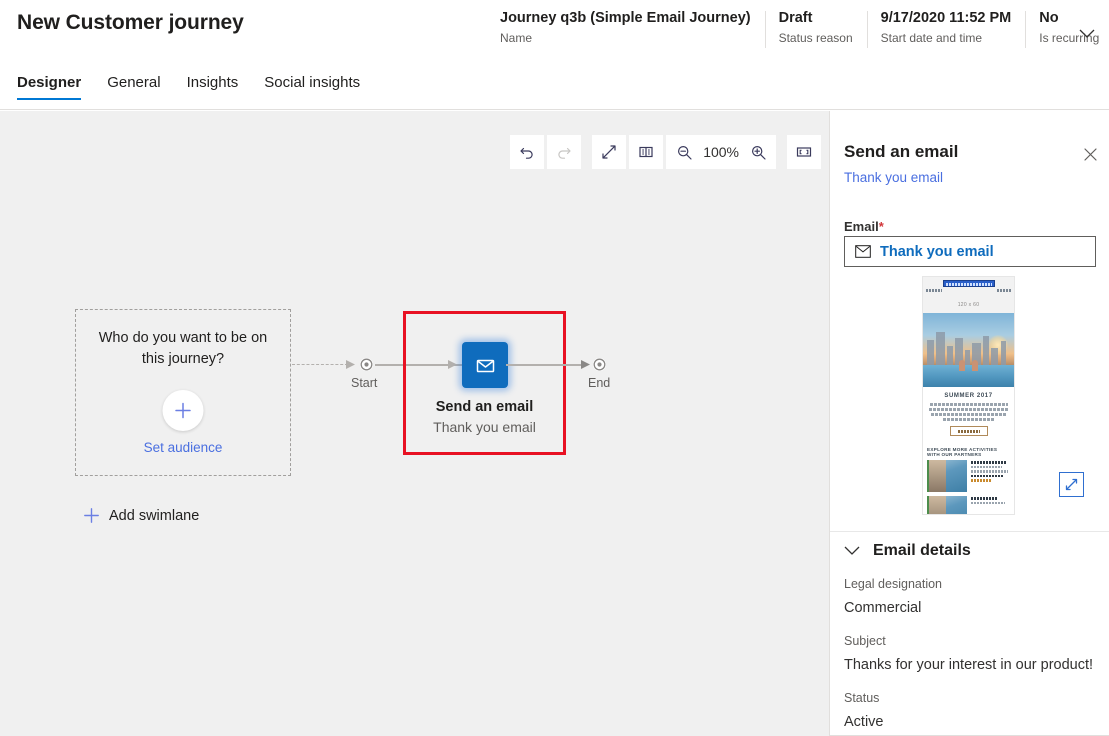  I want to click on fit-to-screen-button, so click(804, 152).